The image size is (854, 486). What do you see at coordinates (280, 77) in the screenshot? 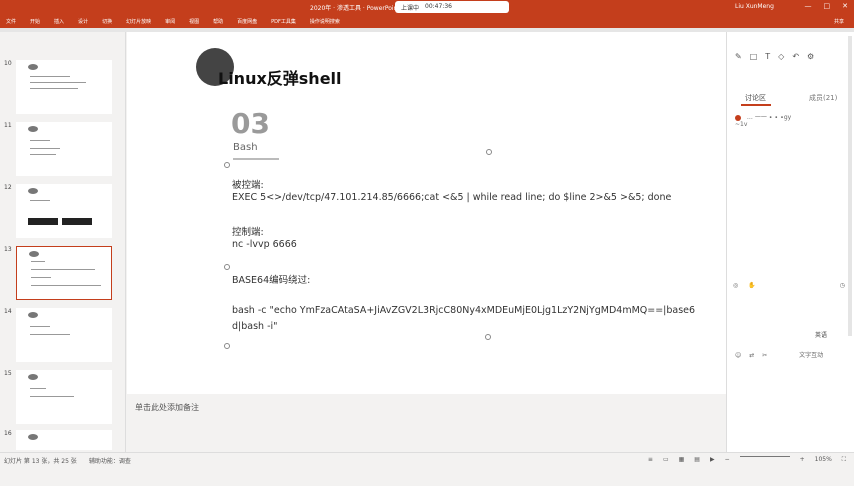
I see `slide-title: Linux反弹shell` at bounding box center [280, 77].